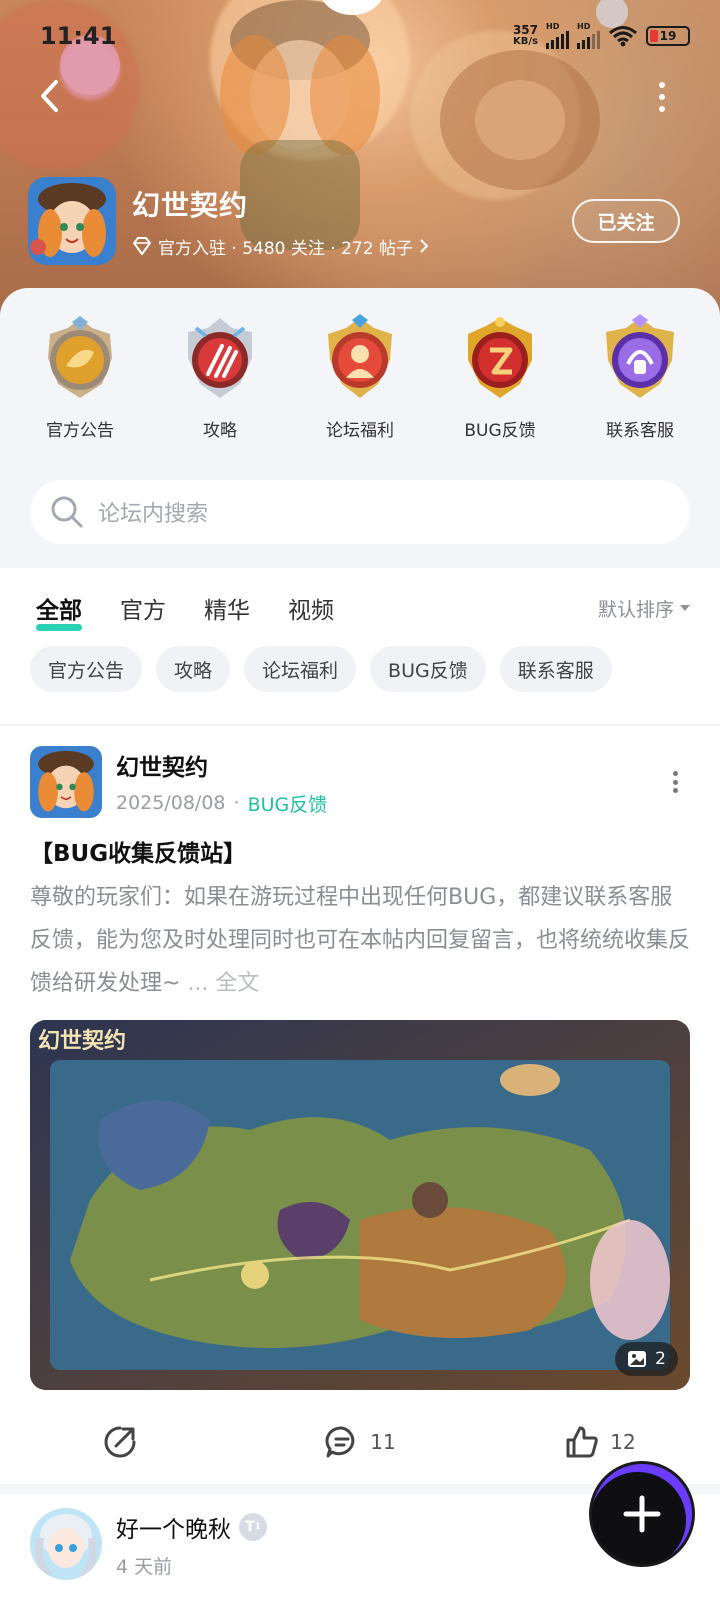 The image size is (720, 1600). Describe the element at coordinates (257, 1526) in the screenshot. I see `level-number: 1` at that location.